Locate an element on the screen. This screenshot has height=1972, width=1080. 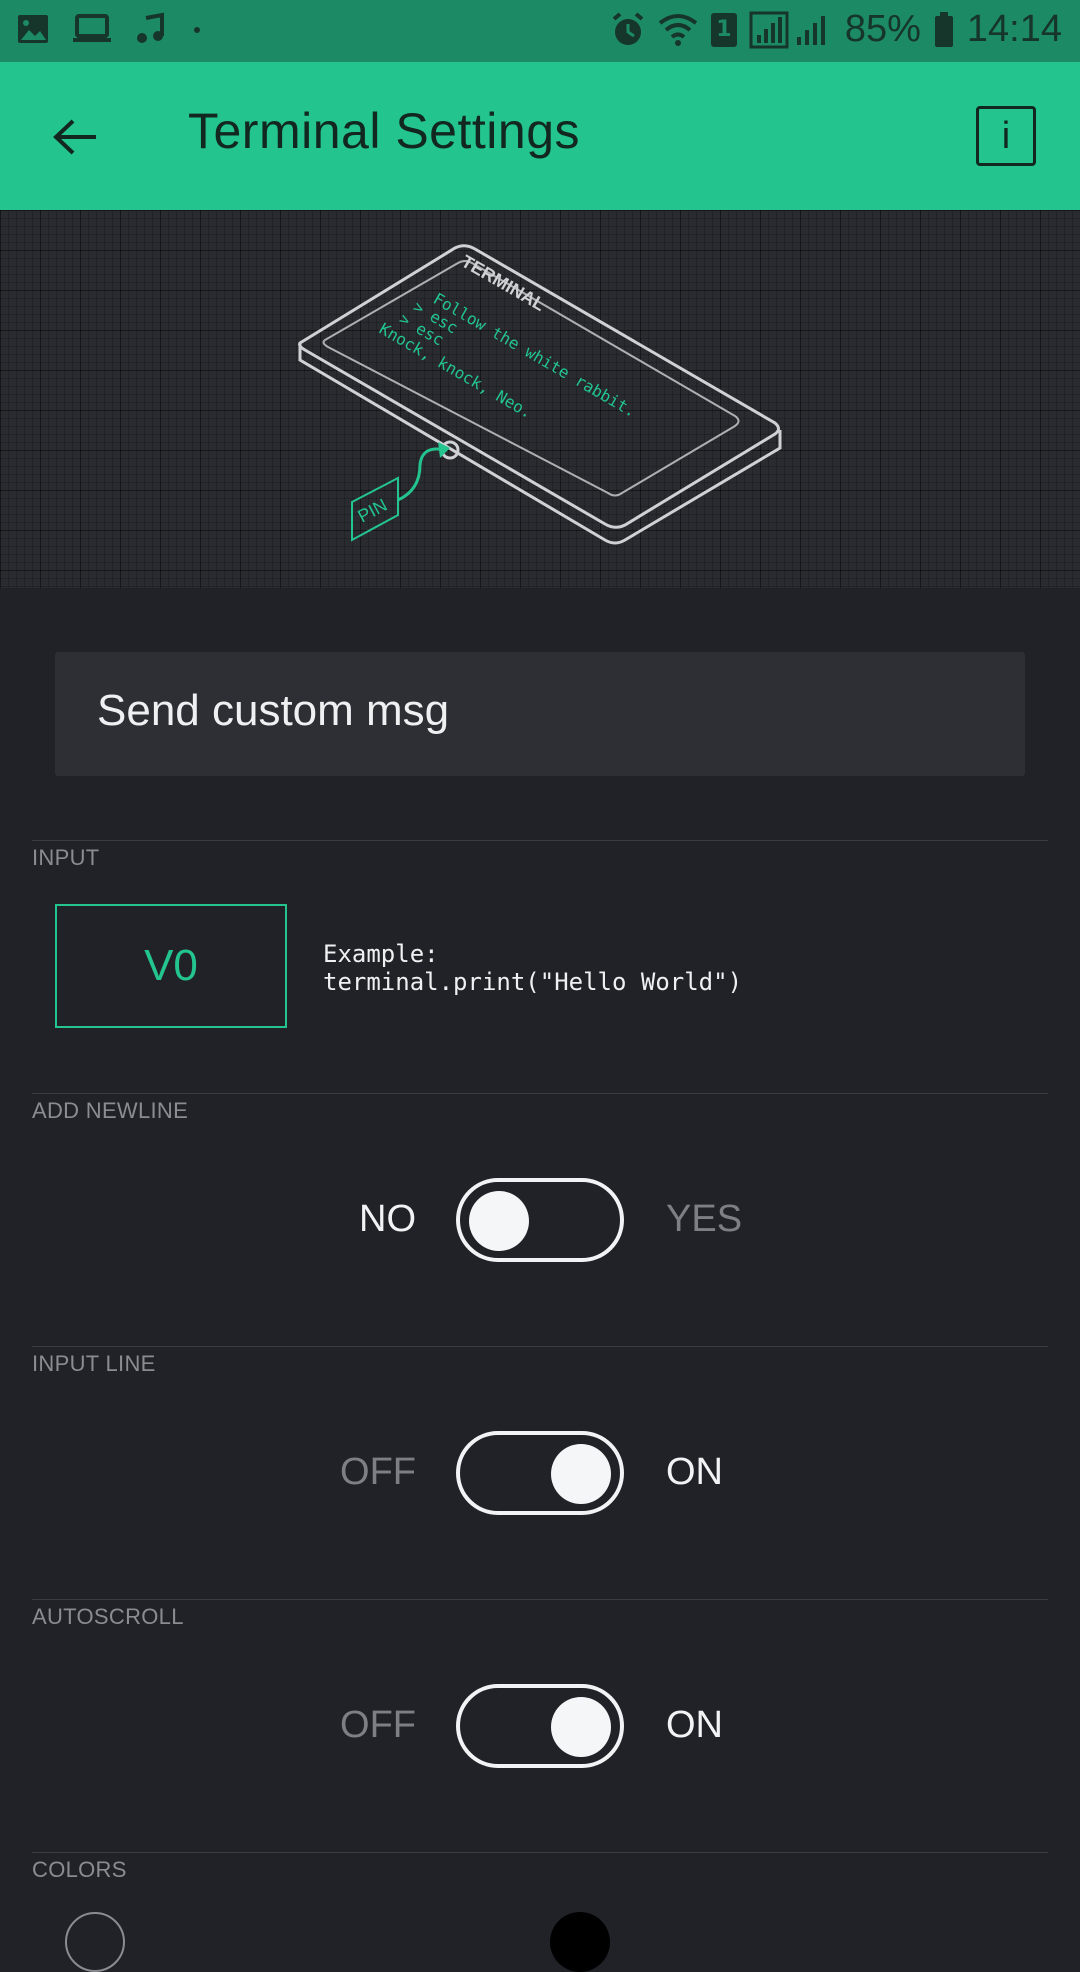
wifi-icon is located at coordinates (678, 29).